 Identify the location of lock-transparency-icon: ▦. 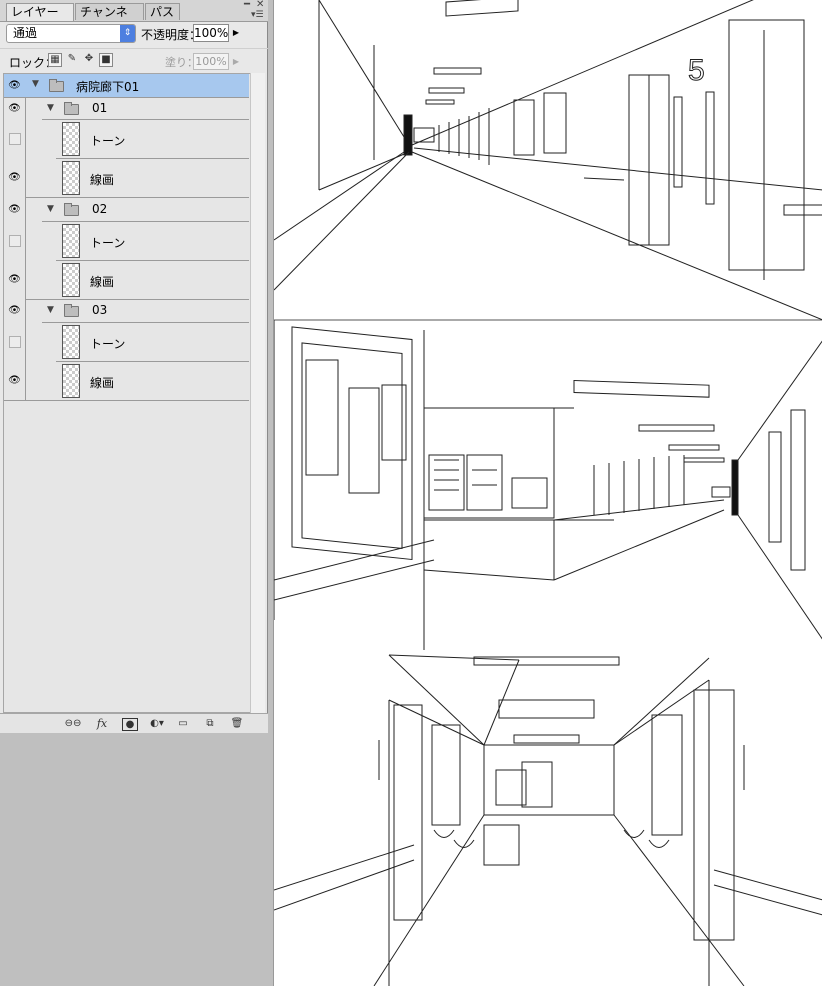
(55, 60).